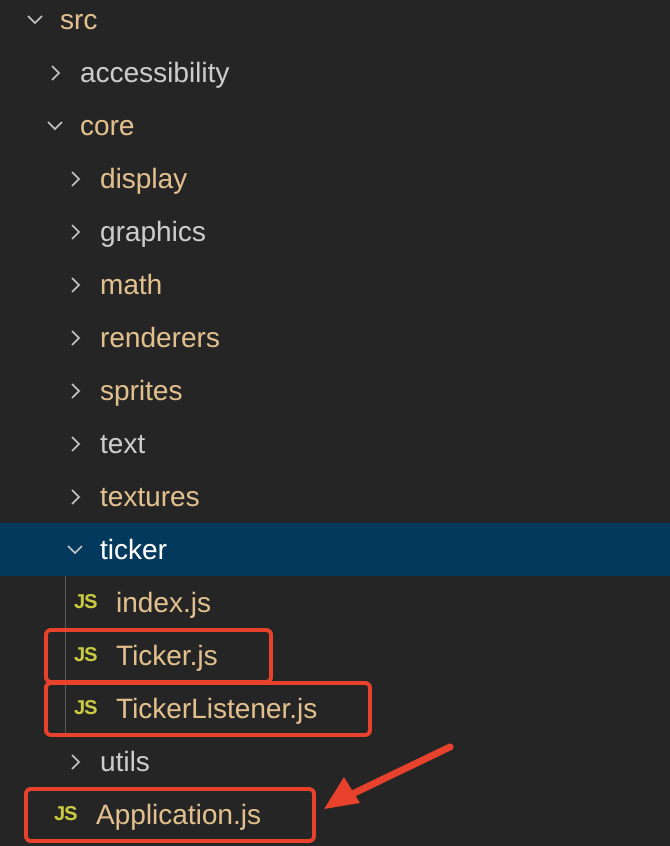 The image size is (670, 846). What do you see at coordinates (335, 761) in the screenshot?
I see `folder-row: utils` at bounding box center [335, 761].